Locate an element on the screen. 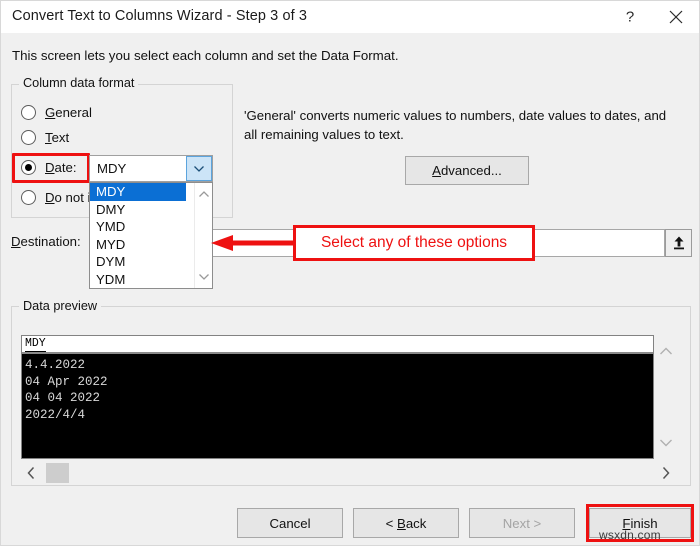  chevron-right-glyph is located at coordinates (666, 473).